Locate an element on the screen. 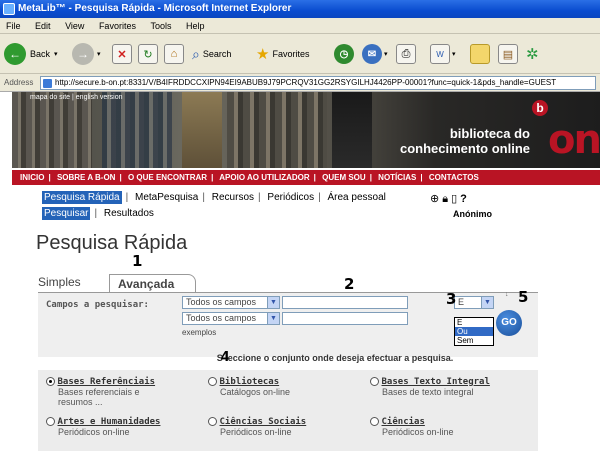 This screenshot has height=451, width=600. menu-edit: Edit is located at coordinates (43, 26).